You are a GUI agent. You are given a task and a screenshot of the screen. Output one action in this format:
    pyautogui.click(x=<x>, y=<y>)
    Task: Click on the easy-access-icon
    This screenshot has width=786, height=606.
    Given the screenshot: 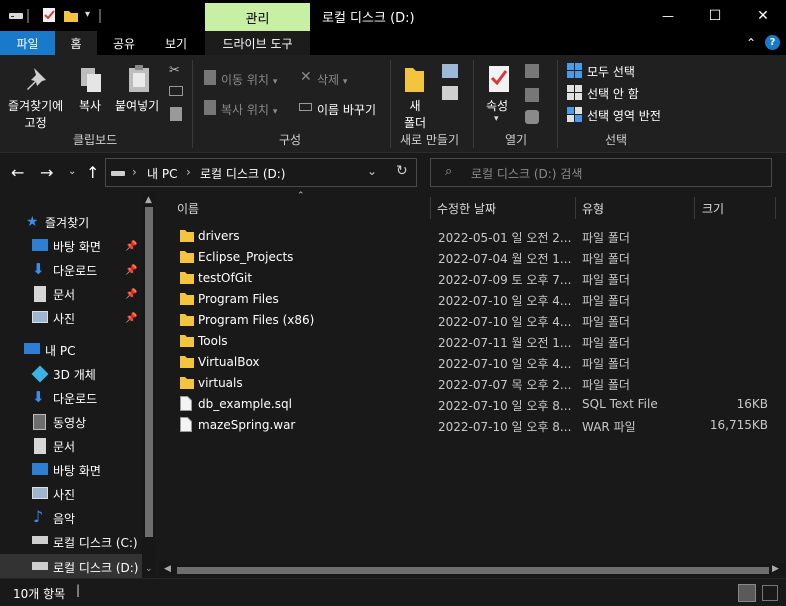 What is the action you would take?
    pyautogui.click(x=450, y=93)
    